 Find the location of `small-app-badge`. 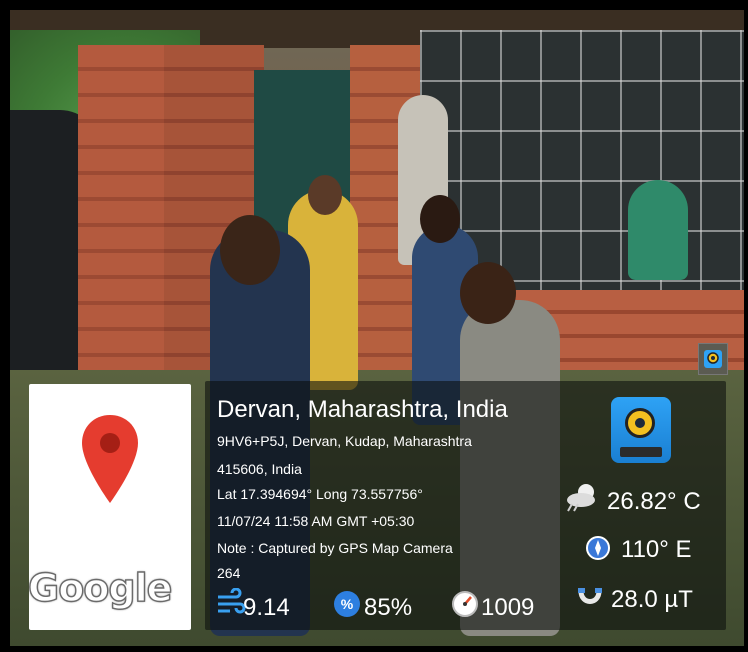

small-app-badge is located at coordinates (713, 359).